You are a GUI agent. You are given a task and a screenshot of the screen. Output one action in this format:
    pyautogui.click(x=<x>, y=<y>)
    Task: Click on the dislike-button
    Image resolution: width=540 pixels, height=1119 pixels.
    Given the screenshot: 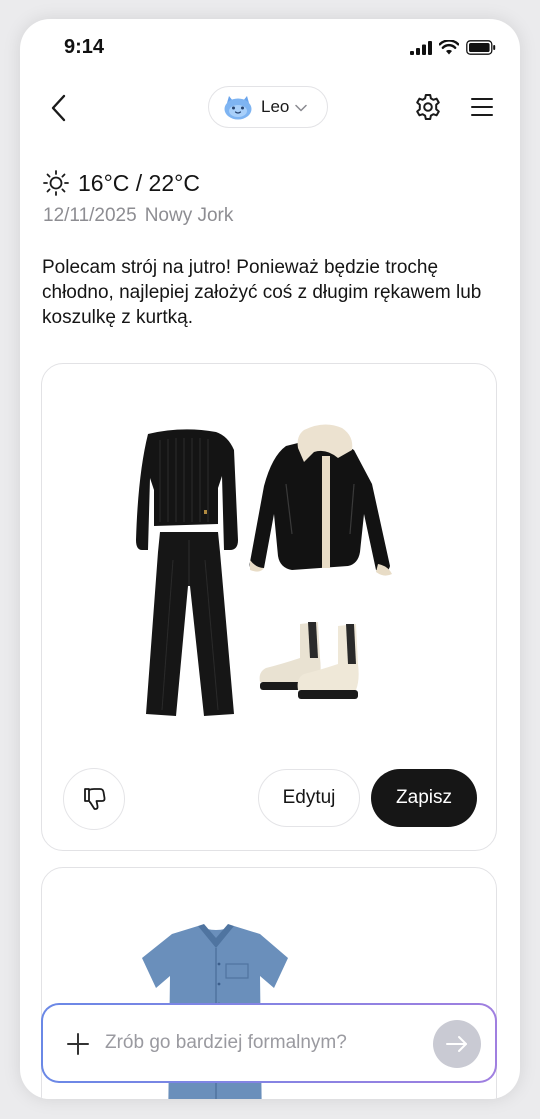 What is the action you would take?
    pyautogui.click(x=94, y=799)
    